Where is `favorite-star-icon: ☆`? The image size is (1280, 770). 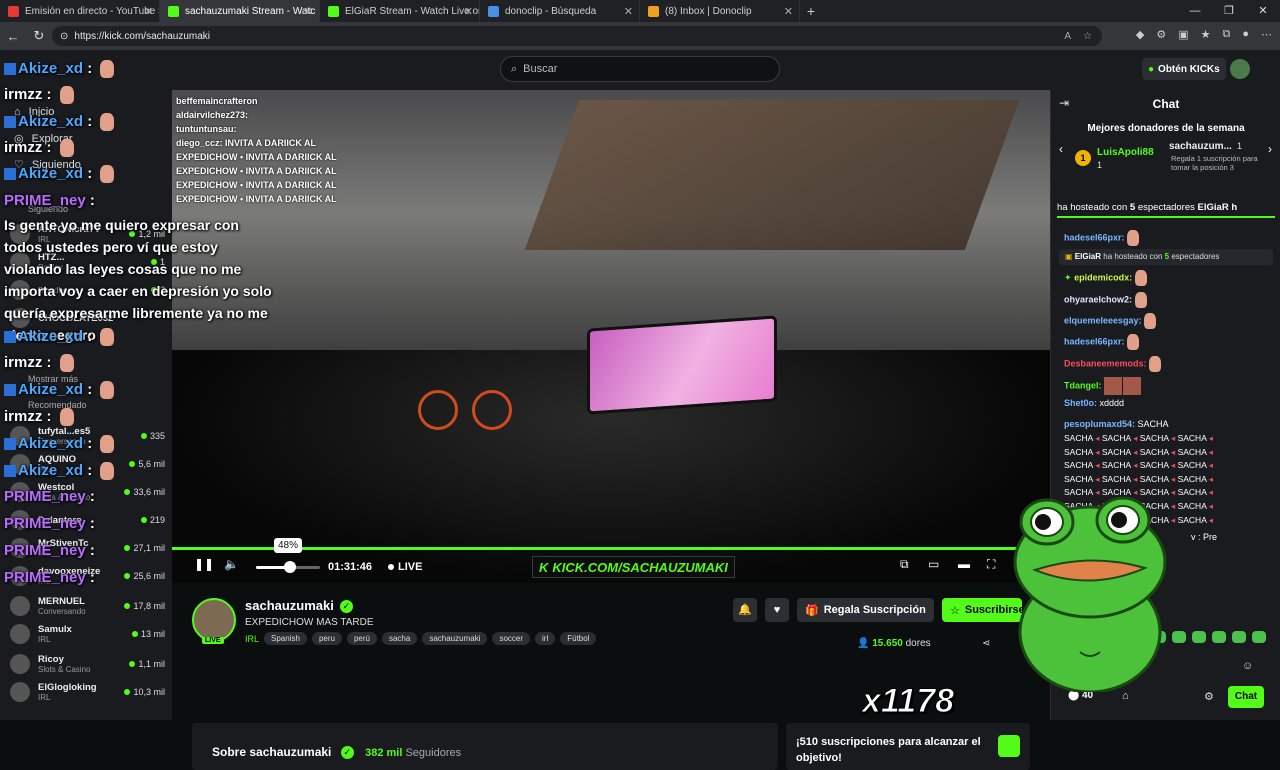
favorite-star-icon: ☆ is located at coordinates (1087, 36).